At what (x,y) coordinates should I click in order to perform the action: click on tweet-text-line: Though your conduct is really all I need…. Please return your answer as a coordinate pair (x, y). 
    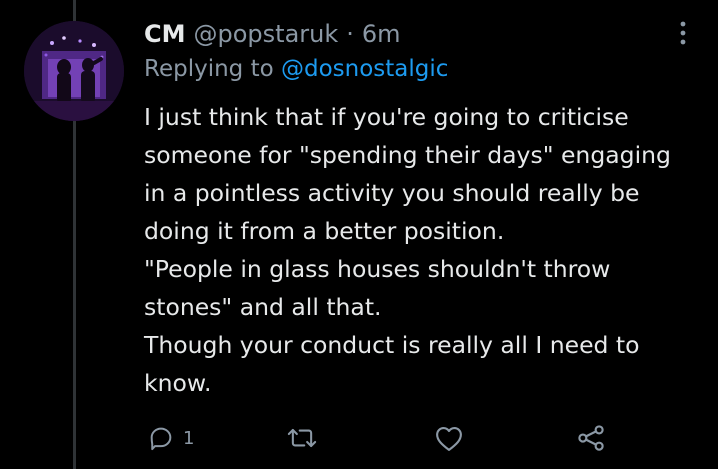
    Looking at the image, I should click on (392, 345).